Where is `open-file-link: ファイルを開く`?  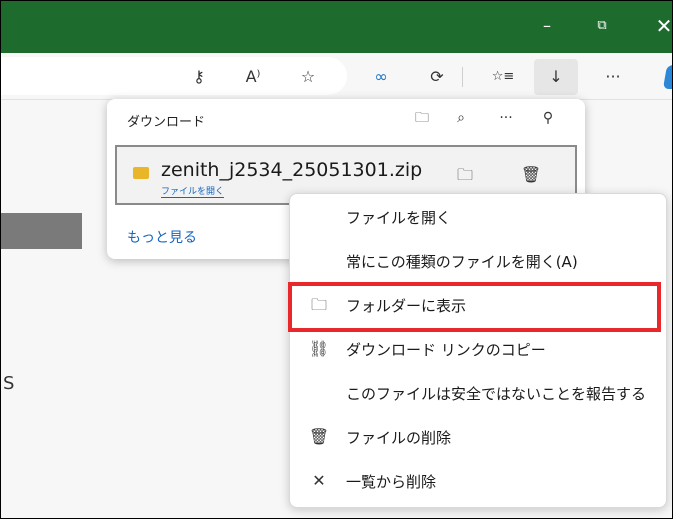 open-file-link: ファイルを開く is located at coordinates (193, 191).